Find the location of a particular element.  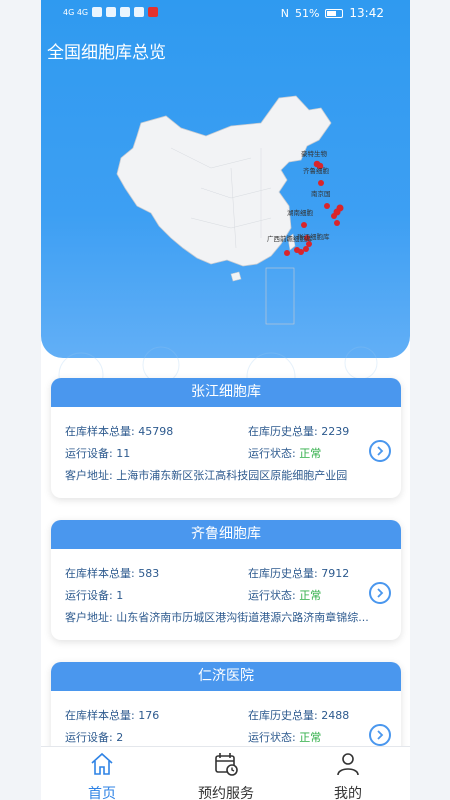

battery-percent: 51% is located at coordinates (307, 13).